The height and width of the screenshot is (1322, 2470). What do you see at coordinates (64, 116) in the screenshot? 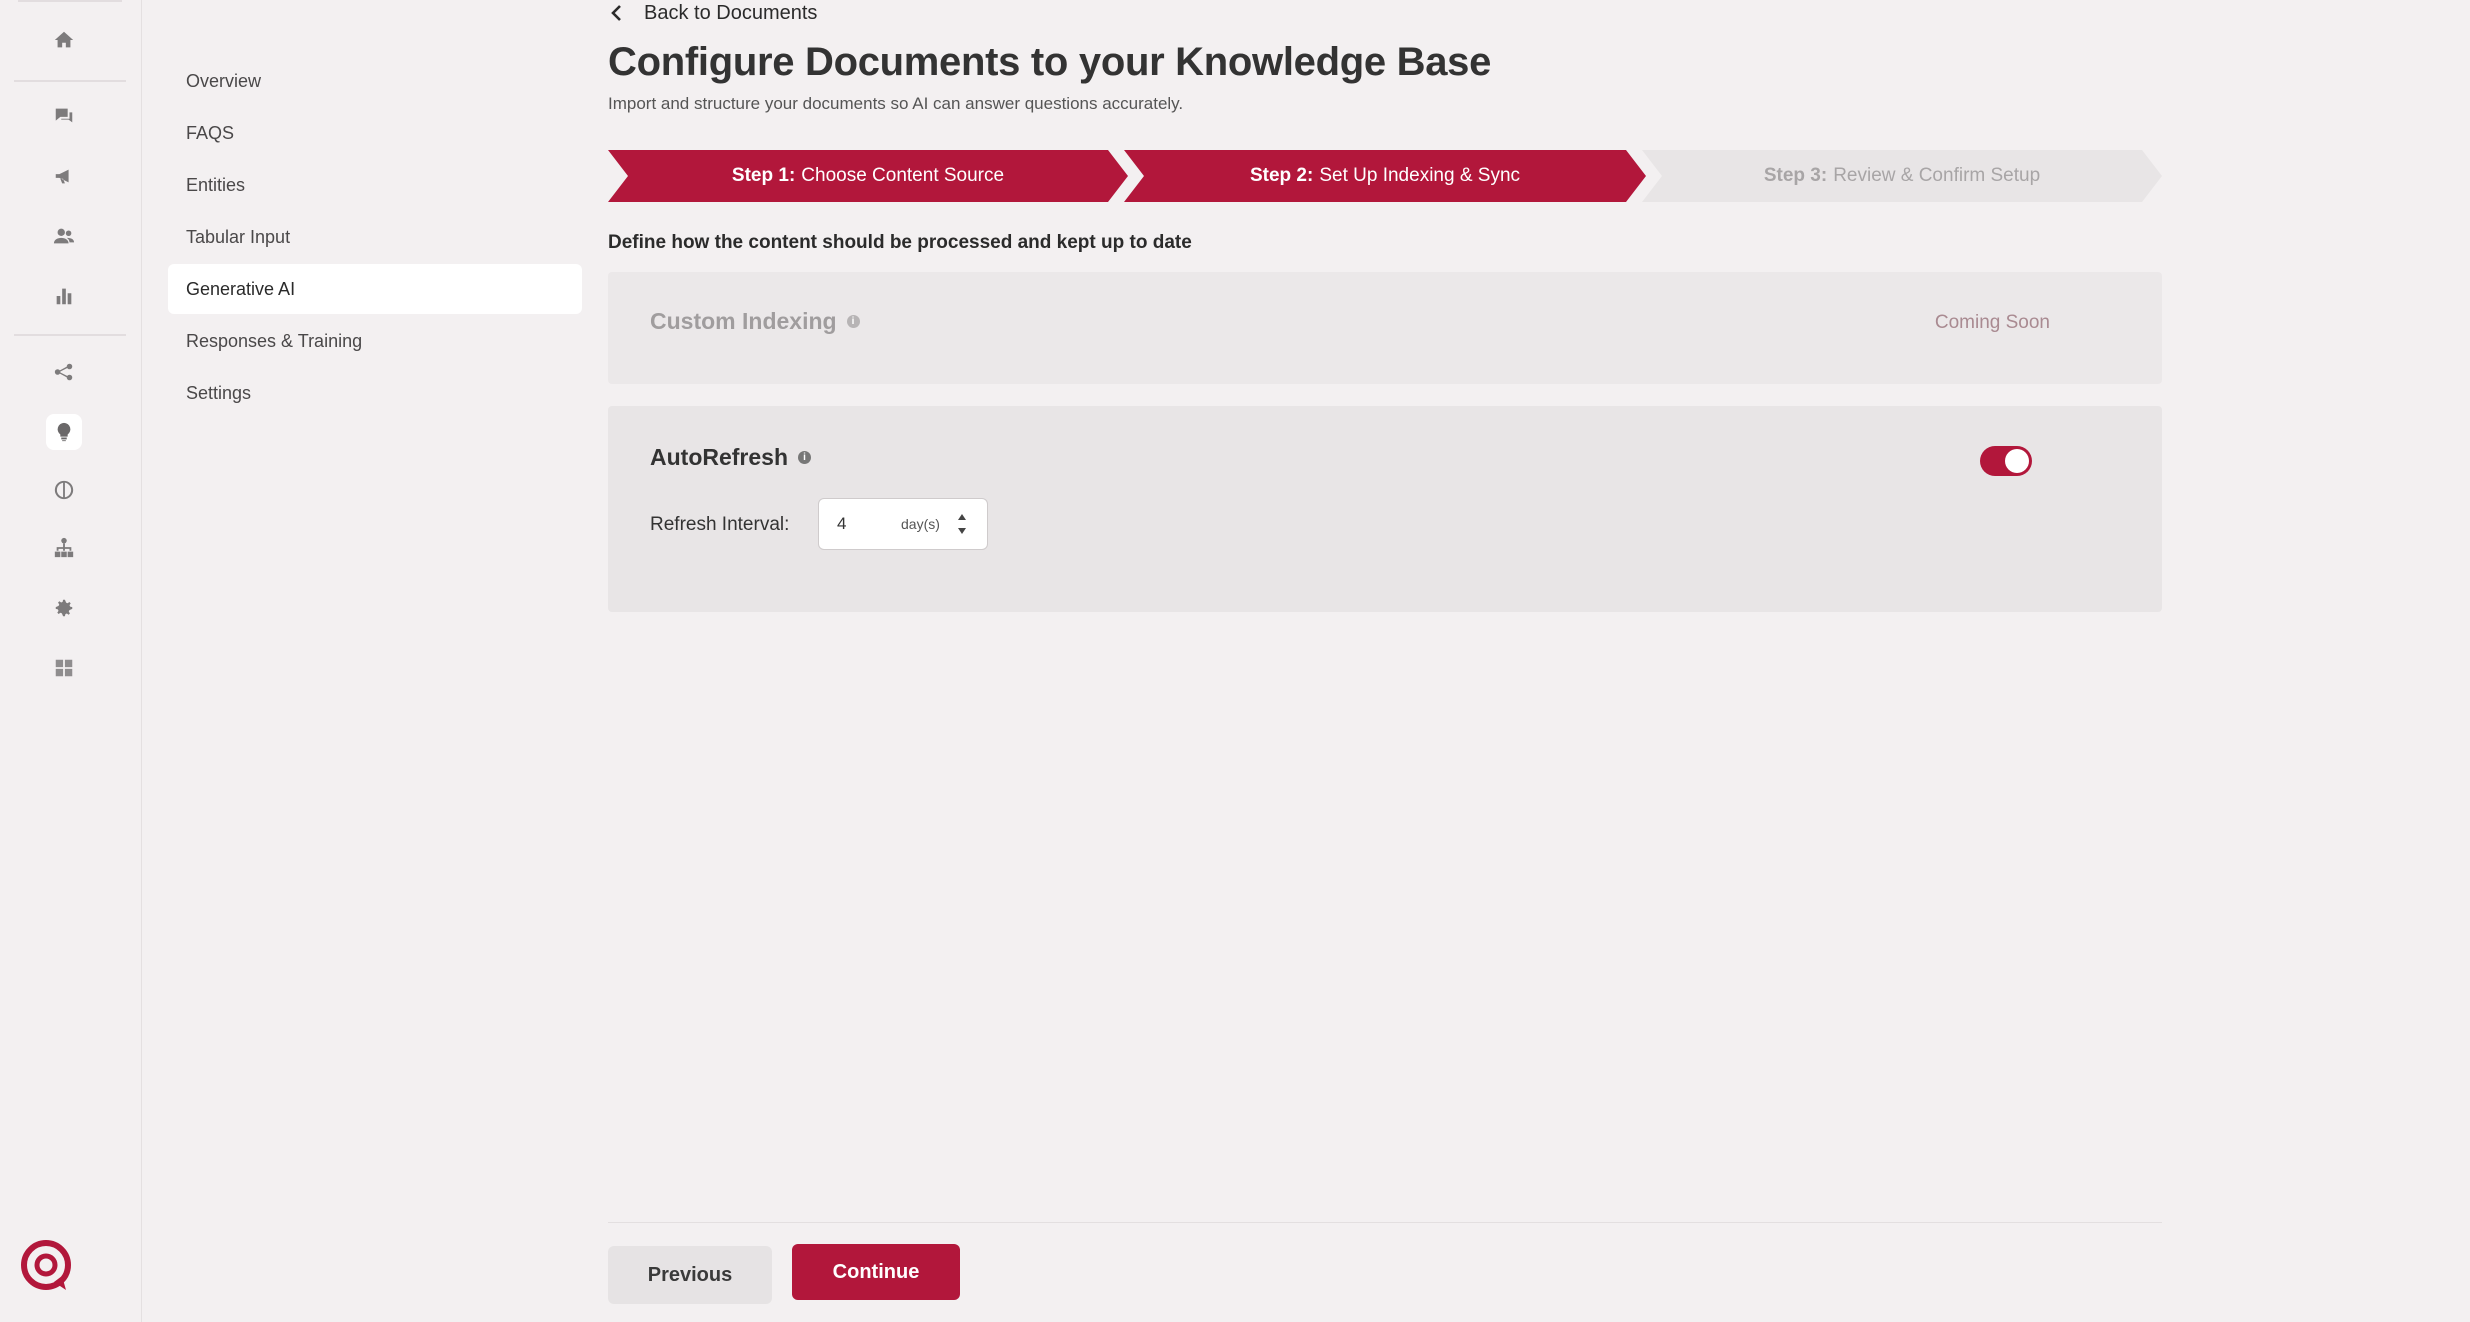
I see `chat-icon` at bounding box center [64, 116].